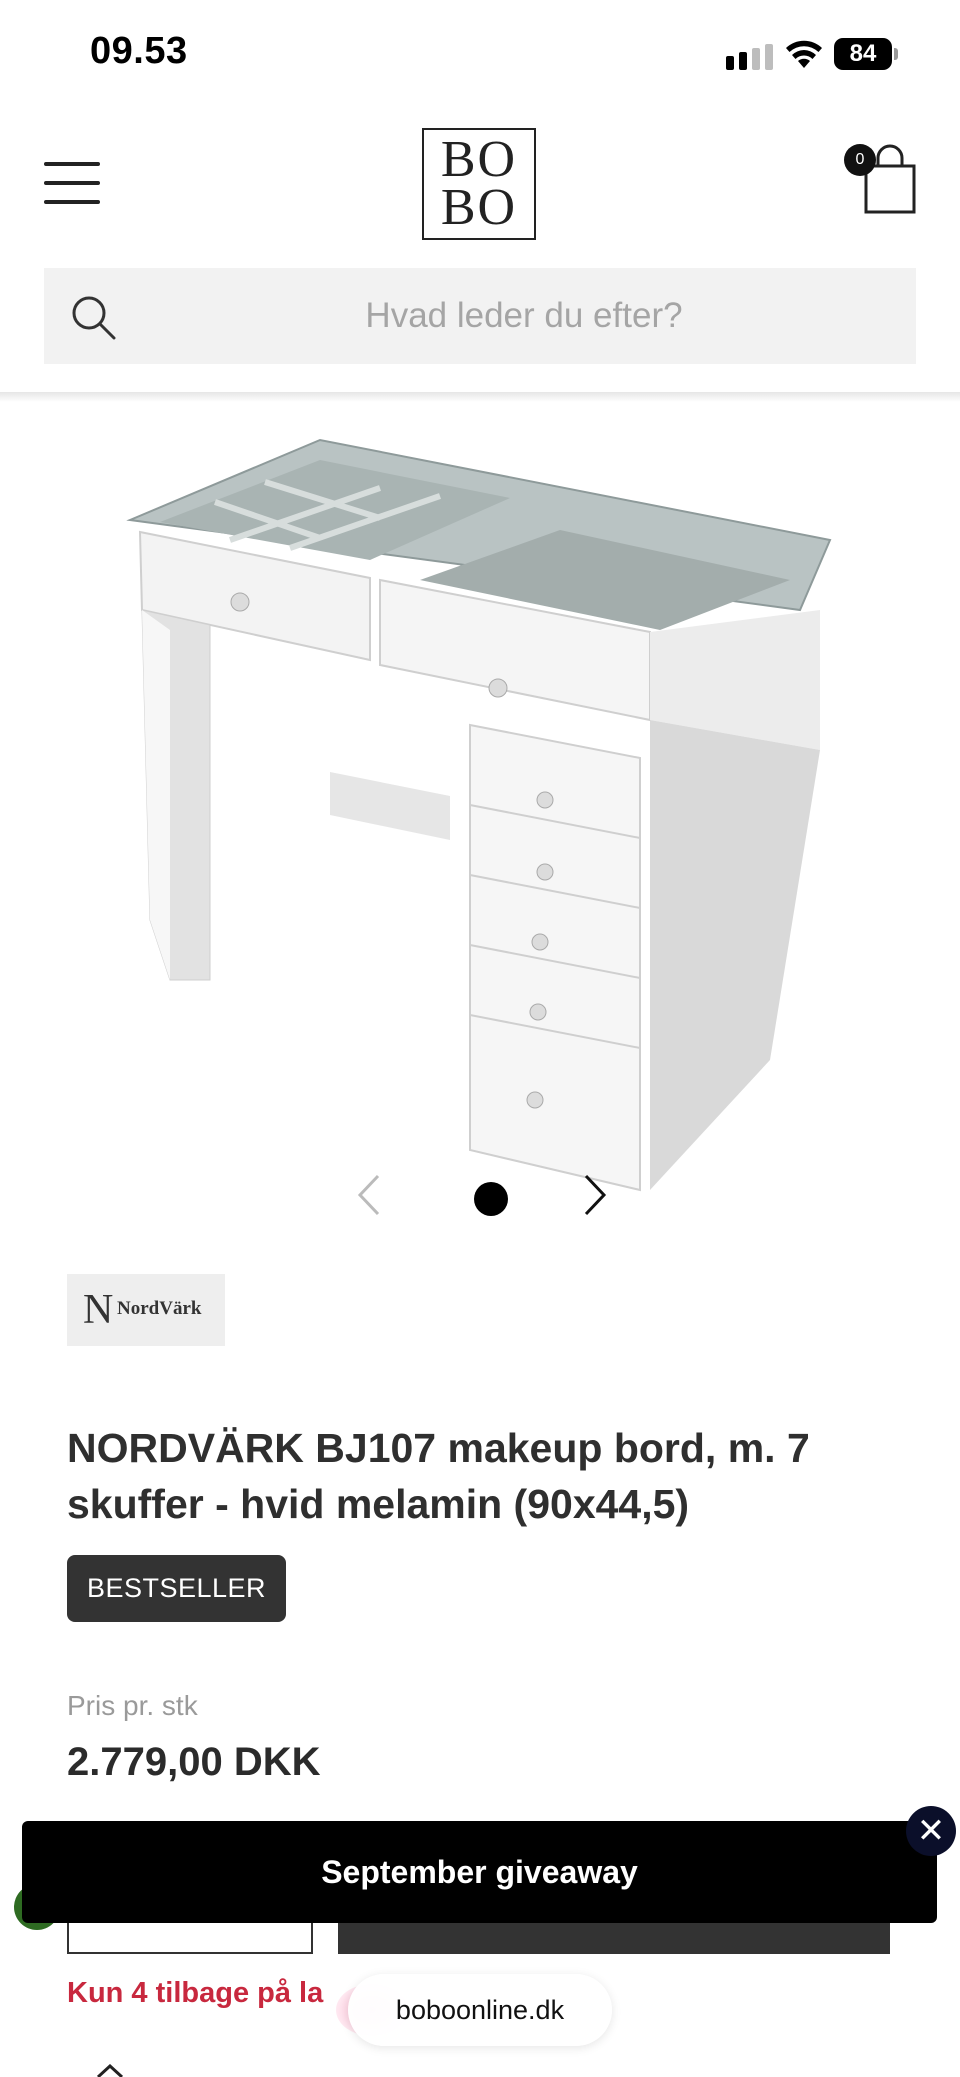 The width and height of the screenshot is (960, 2077). I want to click on battery-icon: 84, so click(866, 54).